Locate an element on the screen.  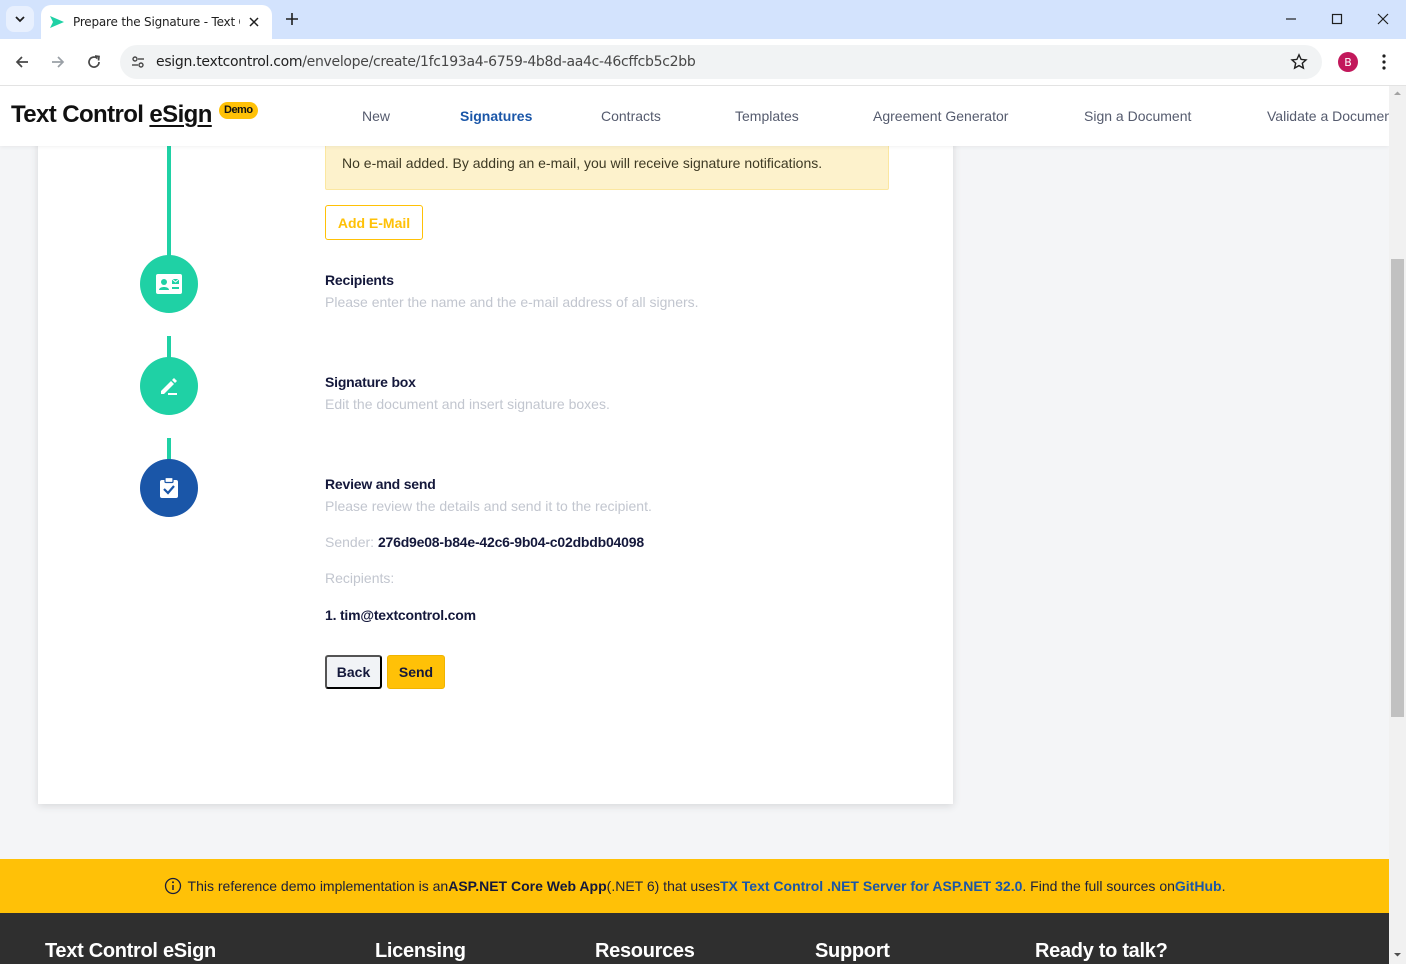
page-scrollbar is located at coordinates (1397, 525).